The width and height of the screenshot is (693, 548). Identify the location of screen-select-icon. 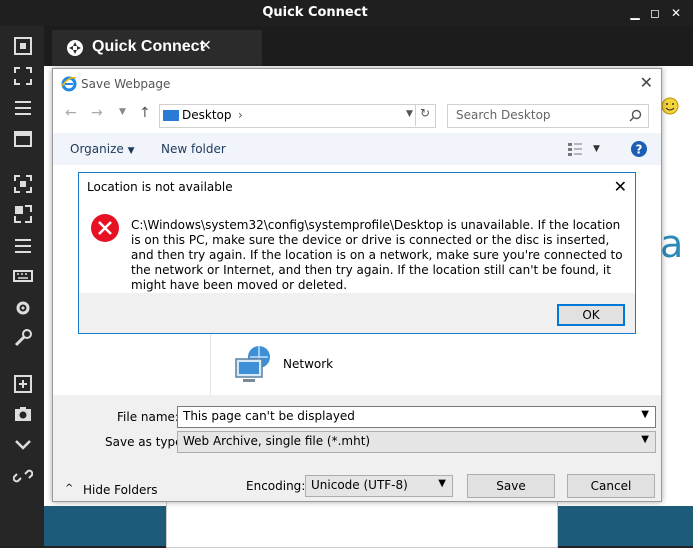
(23, 184).